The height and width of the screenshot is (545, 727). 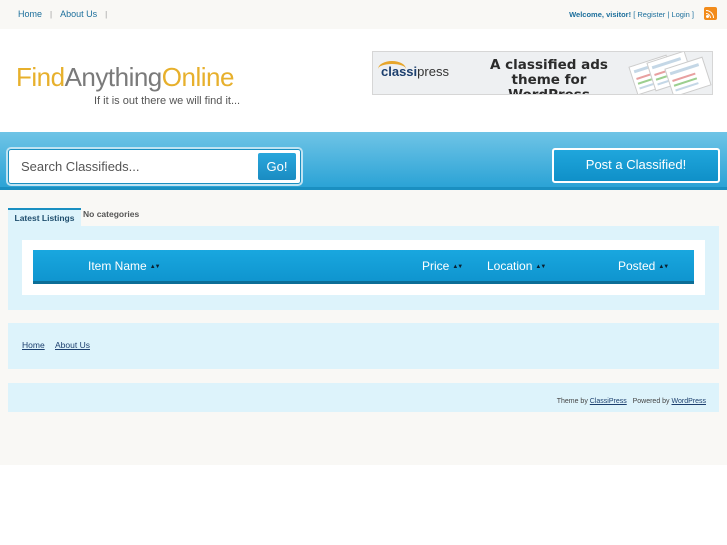 I want to click on classipress-logo: classipress, so click(x=413, y=70).